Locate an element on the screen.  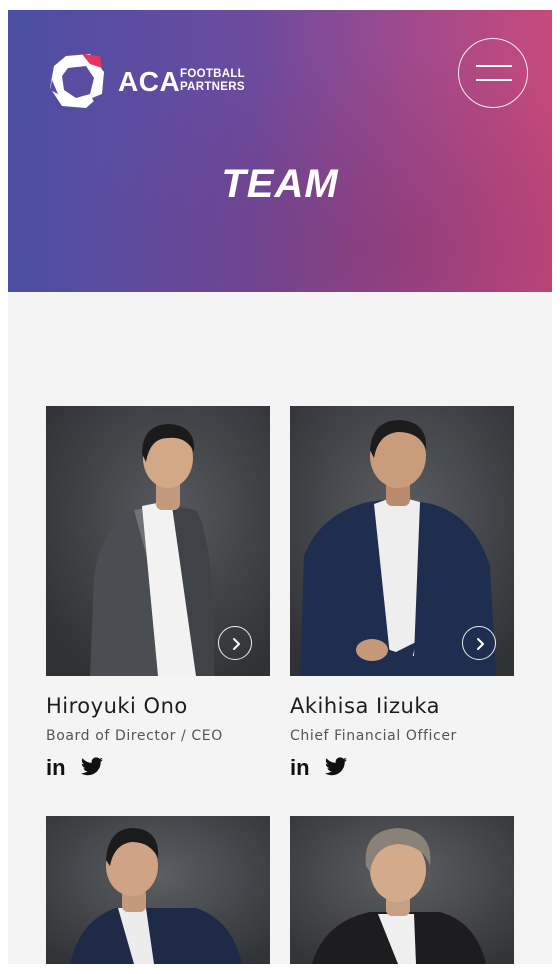
logo-wordmark: ACA is located at coordinates (149, 81).